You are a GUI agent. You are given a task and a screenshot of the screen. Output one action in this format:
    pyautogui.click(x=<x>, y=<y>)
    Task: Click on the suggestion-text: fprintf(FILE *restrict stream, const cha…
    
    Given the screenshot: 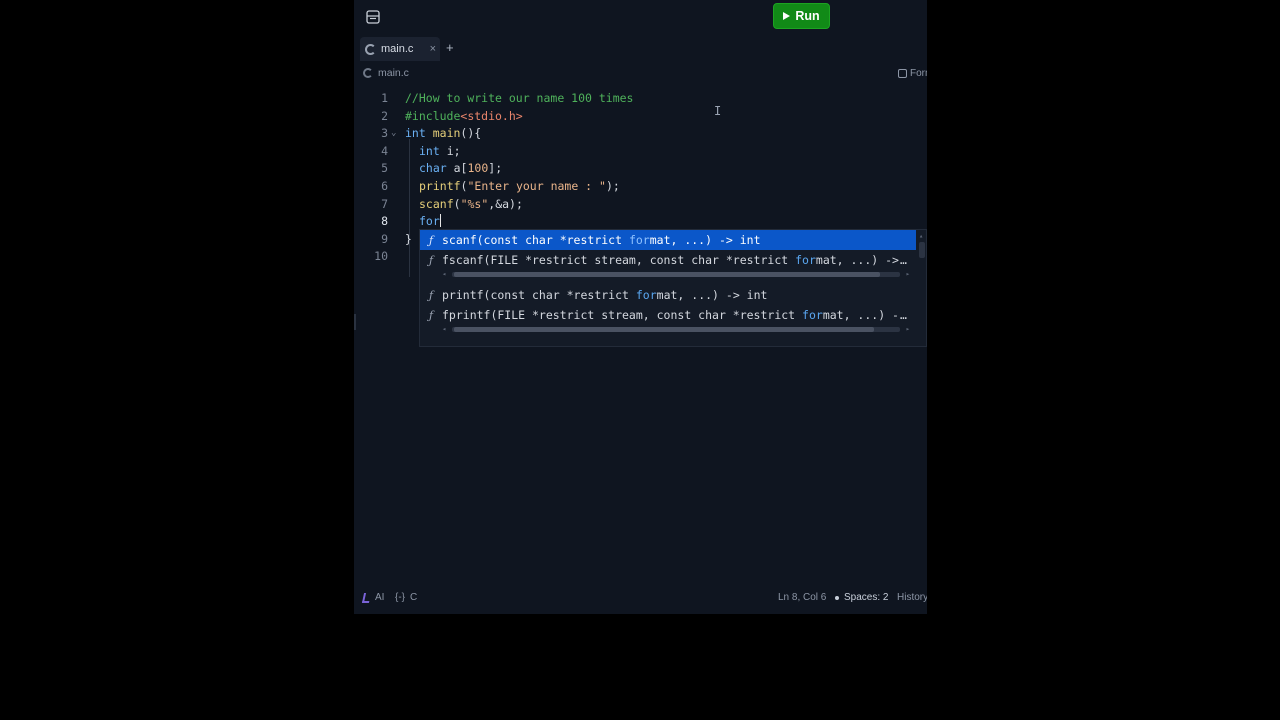 What is the action you would take?
    pyautogui.click(x=622, y=315)
    